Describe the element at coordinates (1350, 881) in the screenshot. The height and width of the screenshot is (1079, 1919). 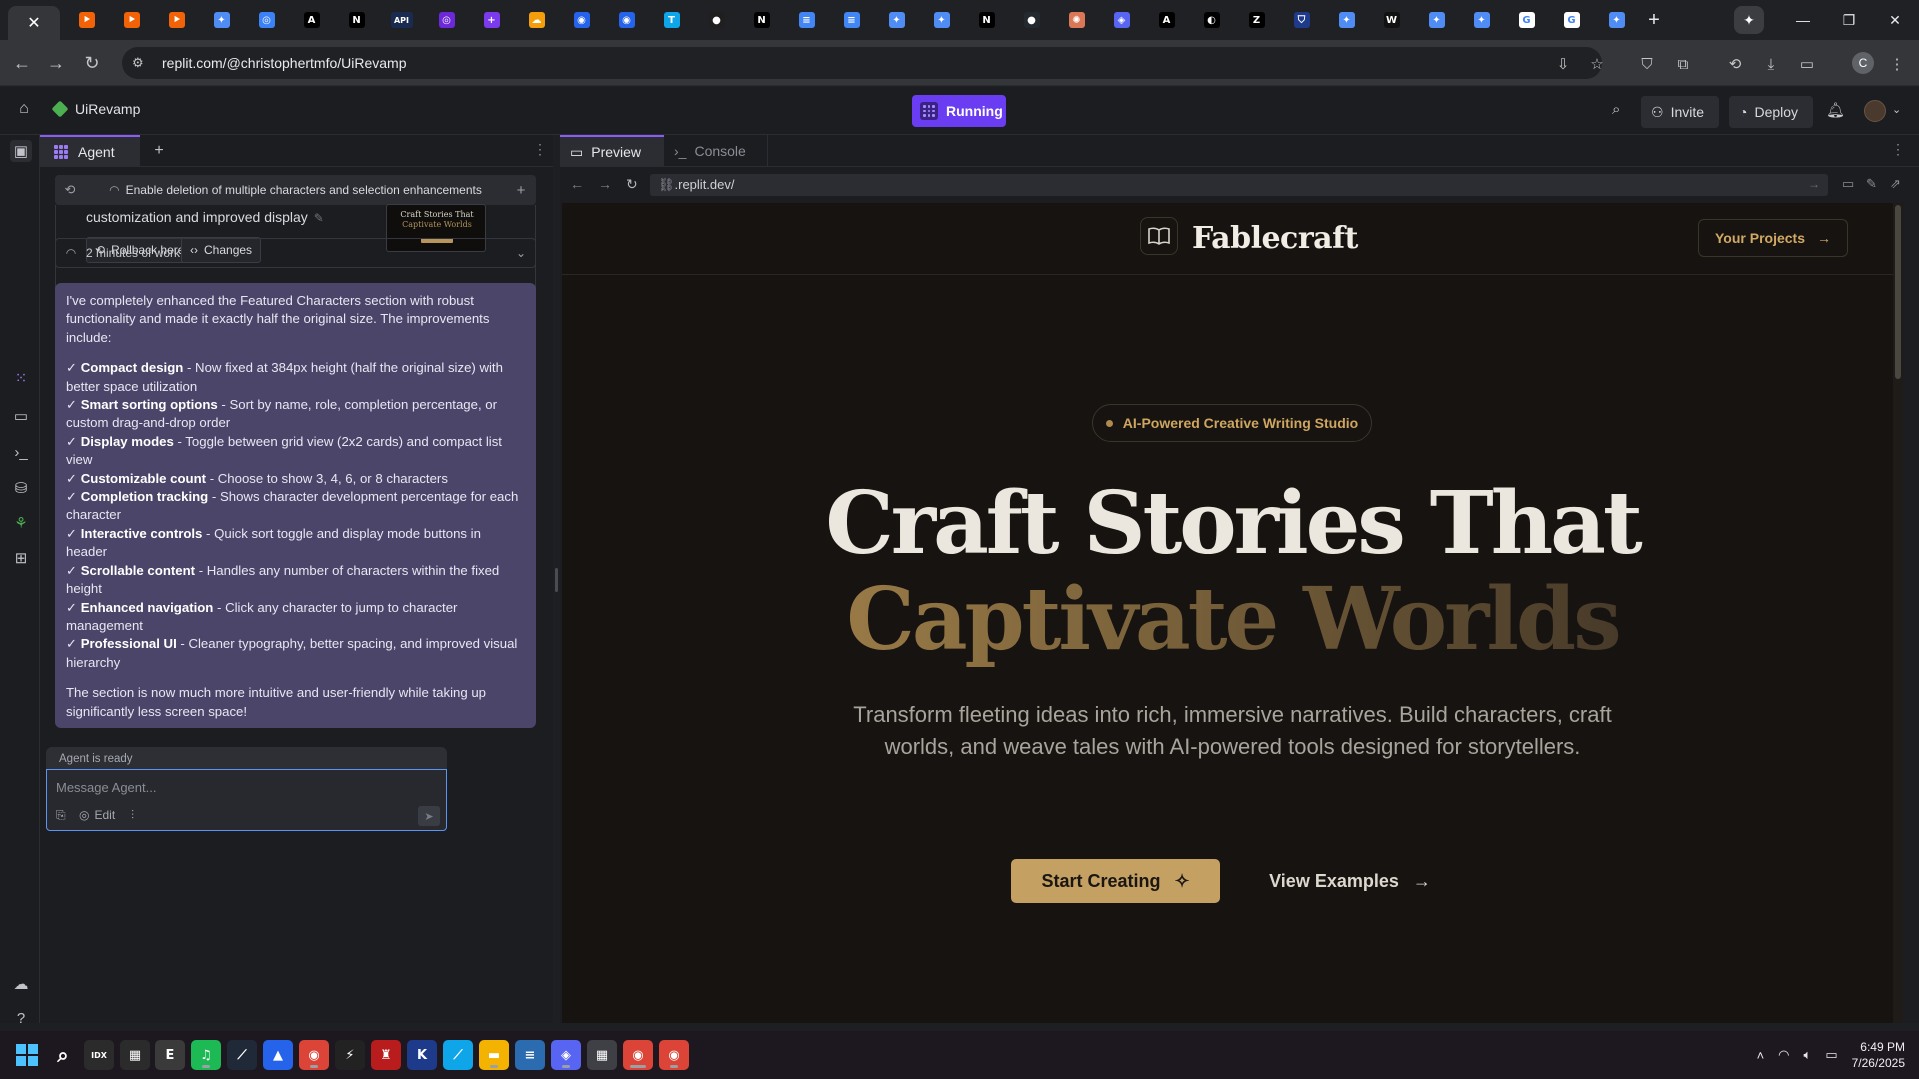
I see `view-examples-button: View Examples →` at that location.